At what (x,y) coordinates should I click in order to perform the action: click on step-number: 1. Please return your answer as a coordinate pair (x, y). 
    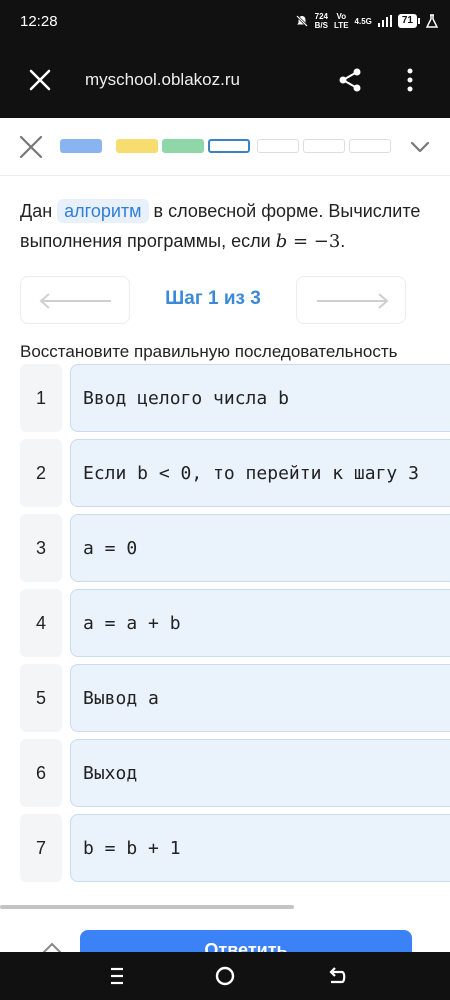
    Looking at the image, I should click on (41, 398).